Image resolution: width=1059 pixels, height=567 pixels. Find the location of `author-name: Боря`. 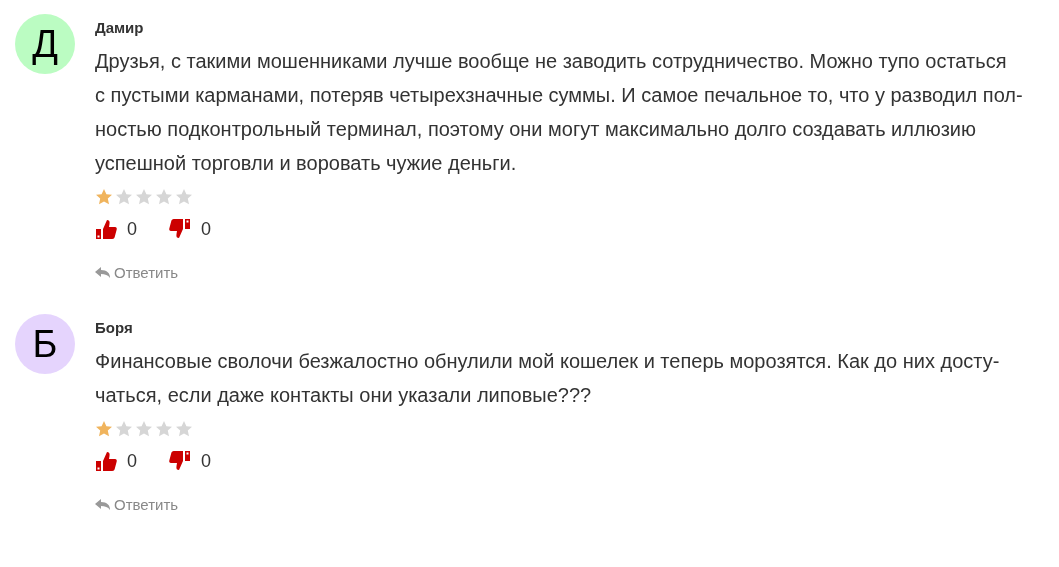

author-name: Боря is located at coordinates (114, 327).